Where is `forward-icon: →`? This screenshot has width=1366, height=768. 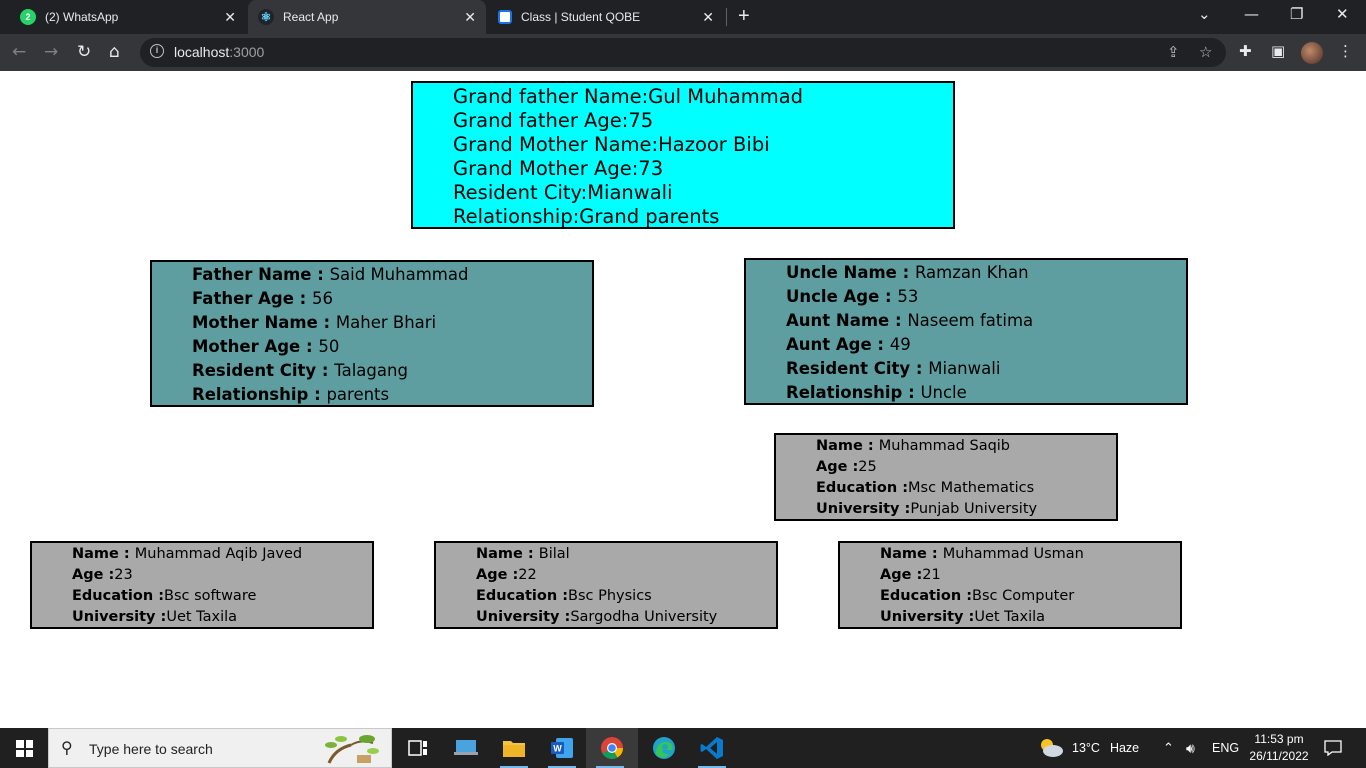 forward-icon: → is located at coordinates (51, 52).